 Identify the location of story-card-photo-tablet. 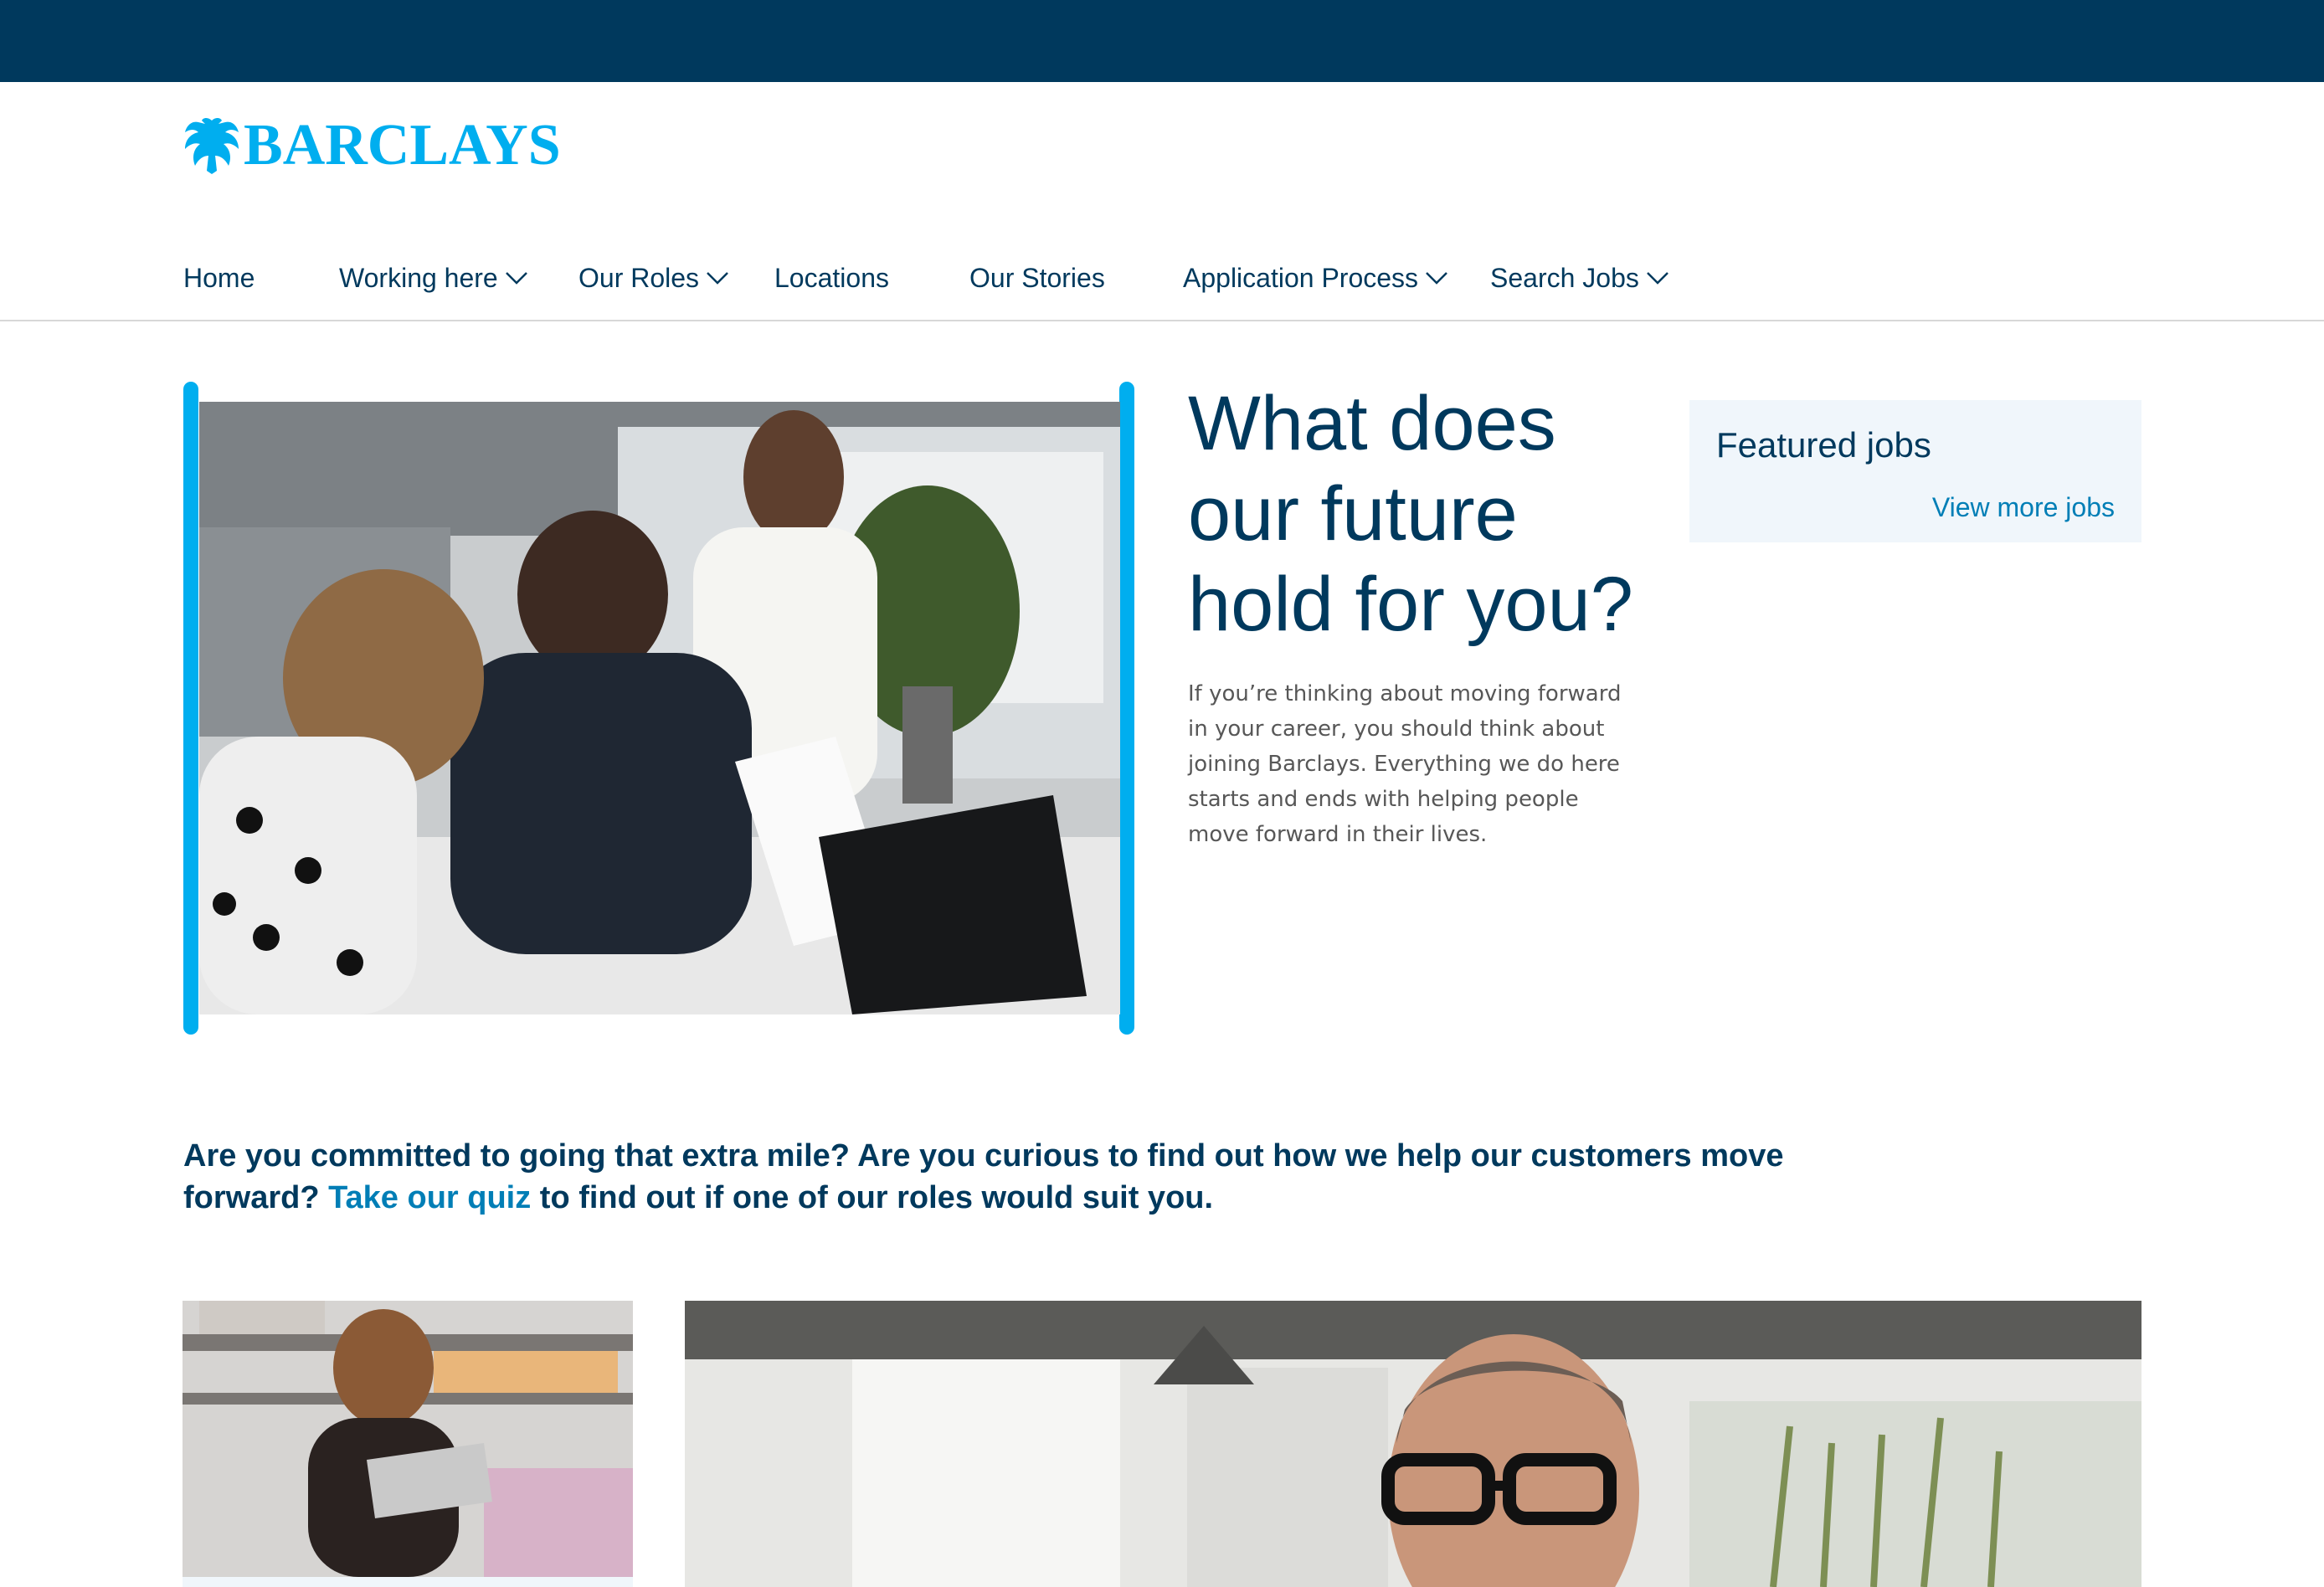
(408, 1439).